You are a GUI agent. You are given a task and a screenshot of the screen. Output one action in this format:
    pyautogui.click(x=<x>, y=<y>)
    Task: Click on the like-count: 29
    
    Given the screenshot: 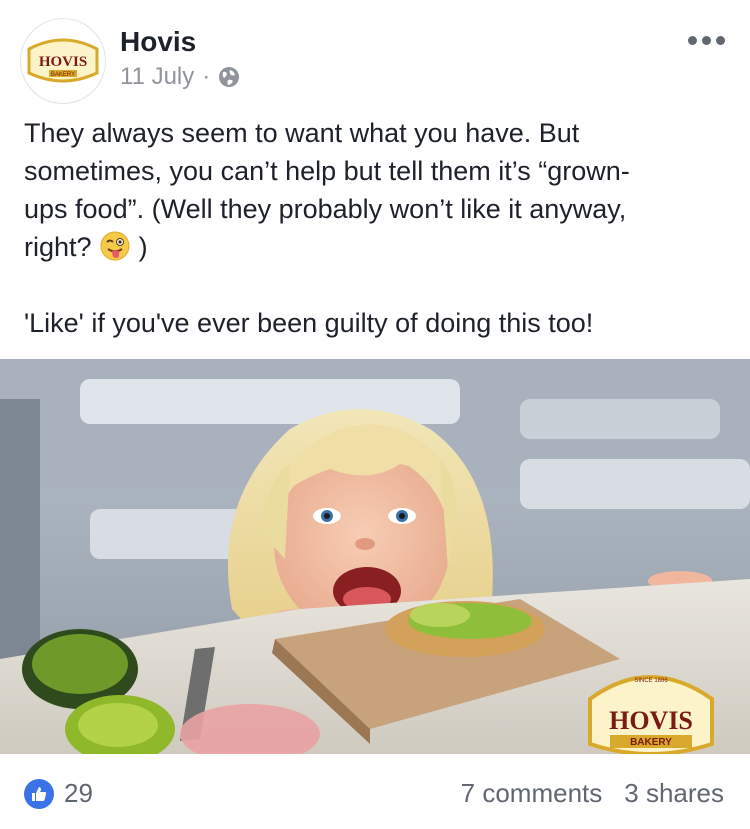 What is the action you would take?
    pyautogui.click(x=78, y=793)
    